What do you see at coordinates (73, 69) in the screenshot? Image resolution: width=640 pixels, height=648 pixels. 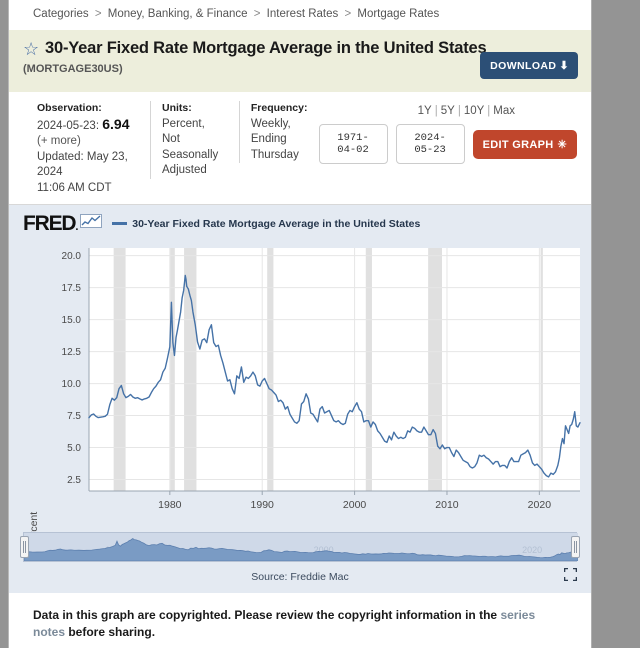 I see `series-id: (MORTGAGE30US)` at bounding box center [73, 69].